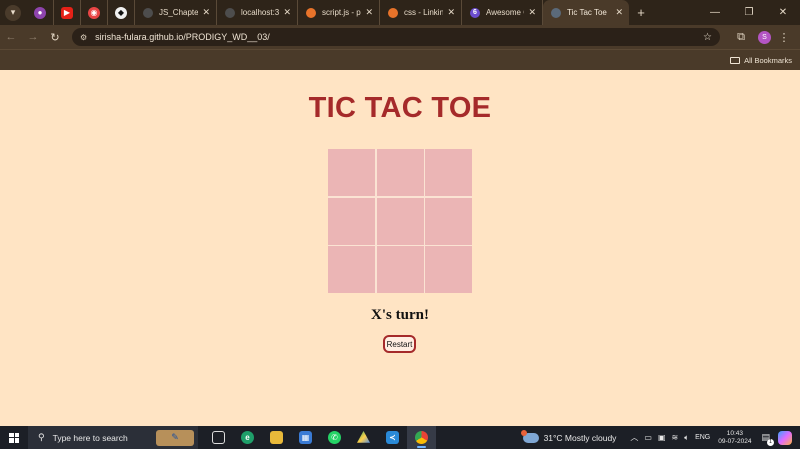 This screenshot has height=449, width=800. I want to click on store-icon: ▦, so click(305, 437).